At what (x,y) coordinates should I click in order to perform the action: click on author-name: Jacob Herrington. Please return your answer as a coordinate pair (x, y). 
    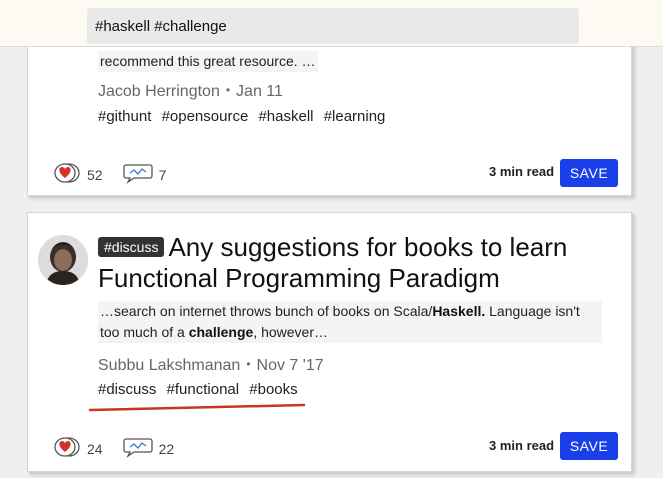
    Looking at the image, I should click on (159, 91).